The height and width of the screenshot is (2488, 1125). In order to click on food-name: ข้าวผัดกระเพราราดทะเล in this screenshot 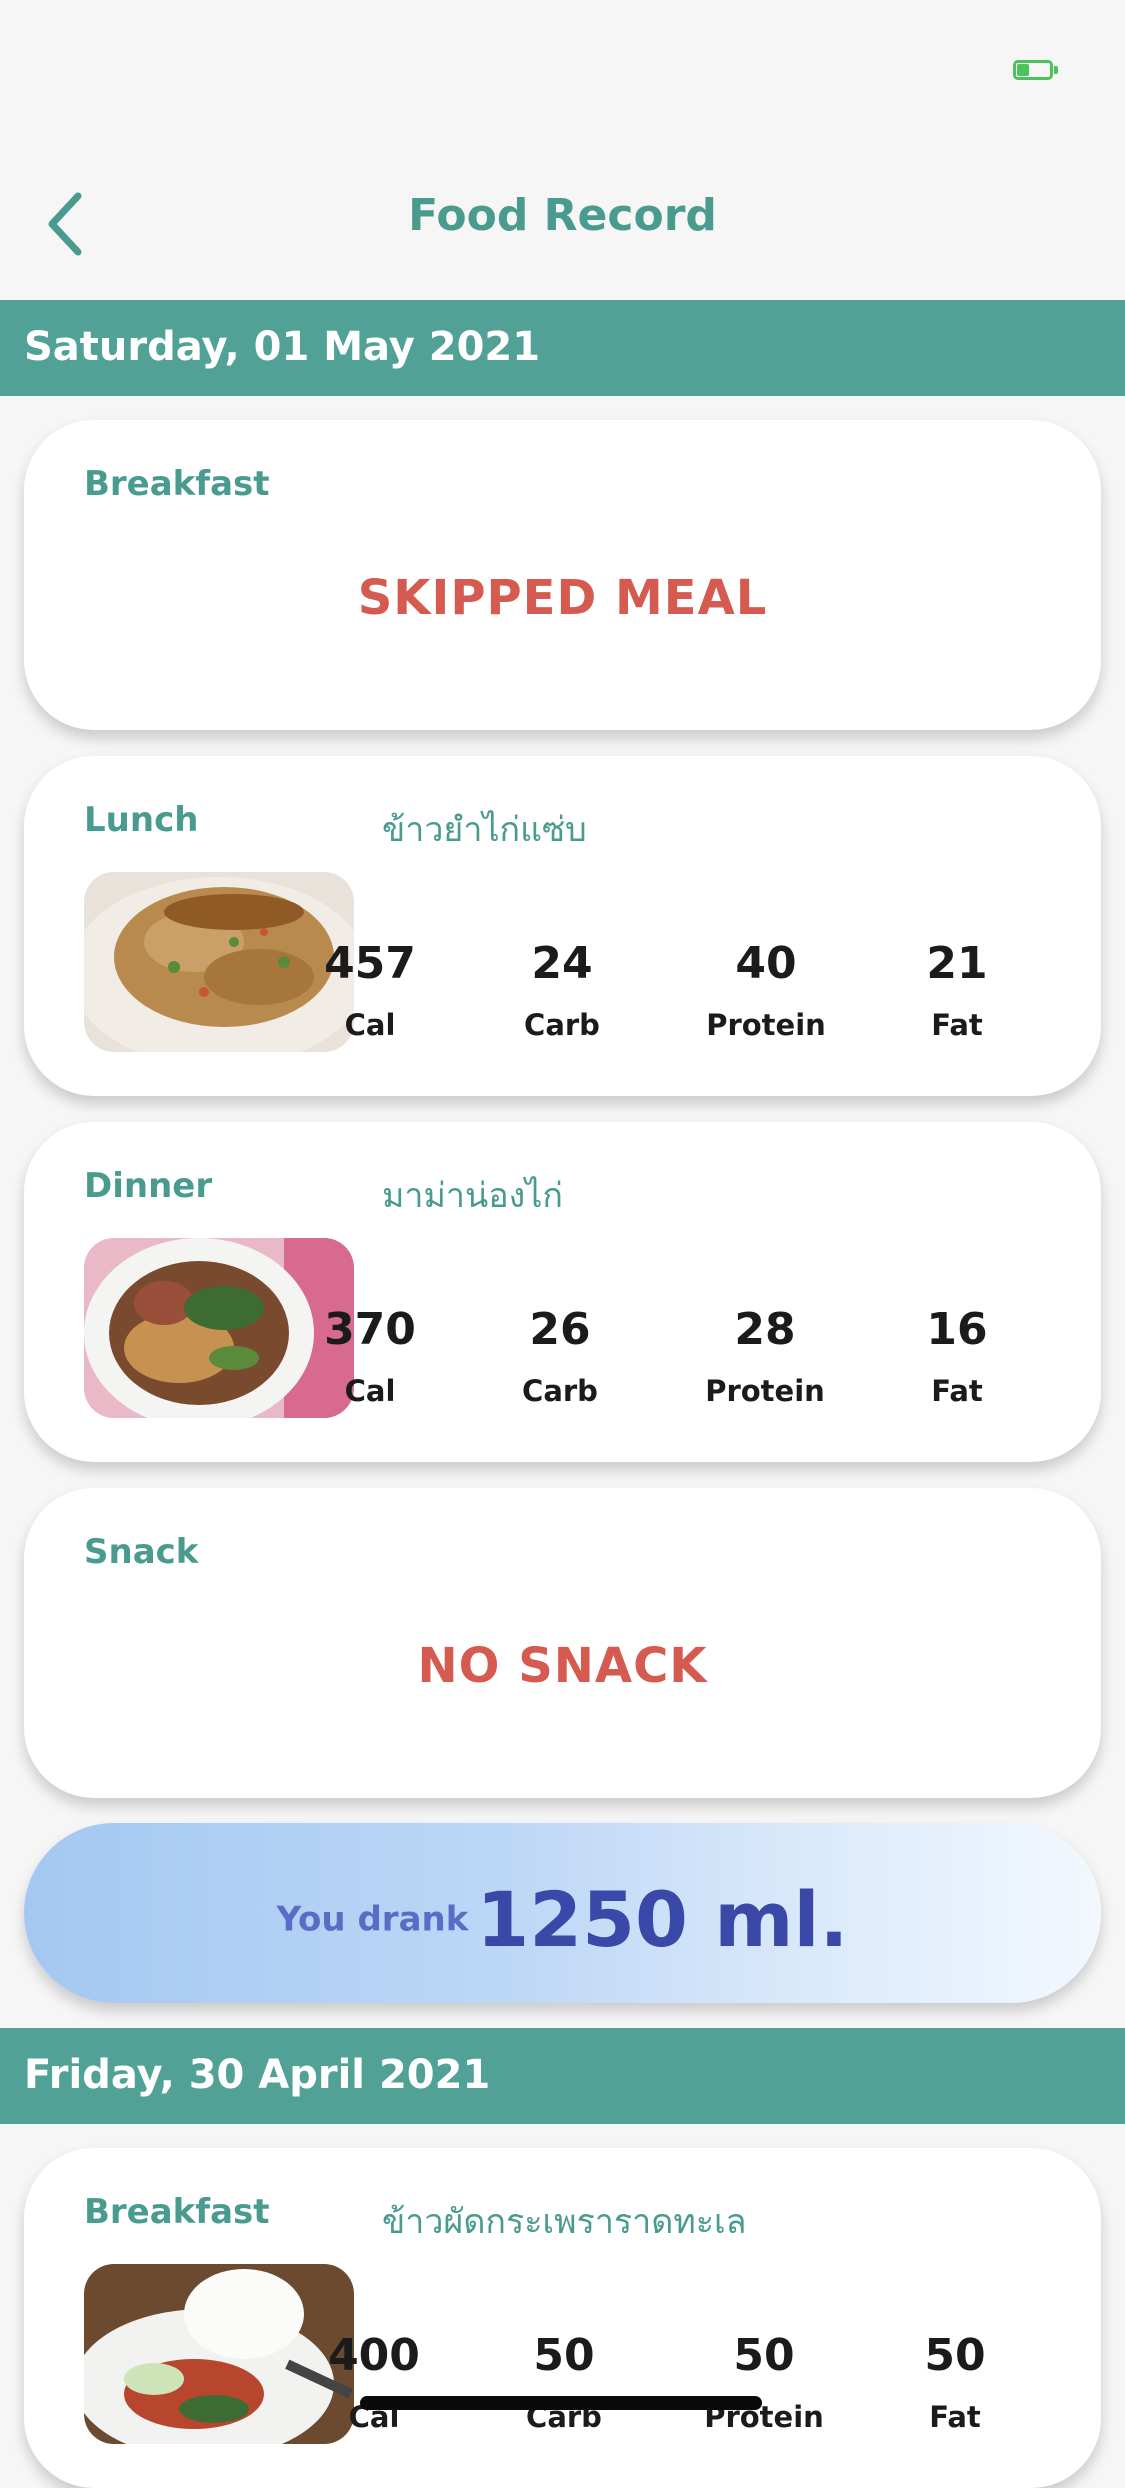, I will do `click(564, 2222)`.